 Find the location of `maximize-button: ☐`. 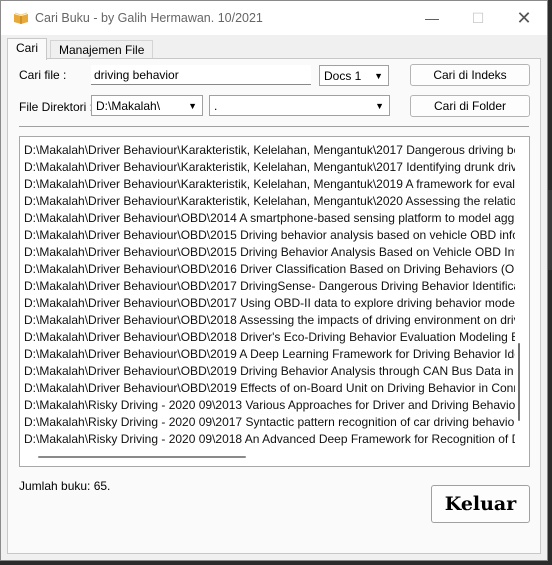

maximize-button: ☐ is located at coordinates (478, 18).